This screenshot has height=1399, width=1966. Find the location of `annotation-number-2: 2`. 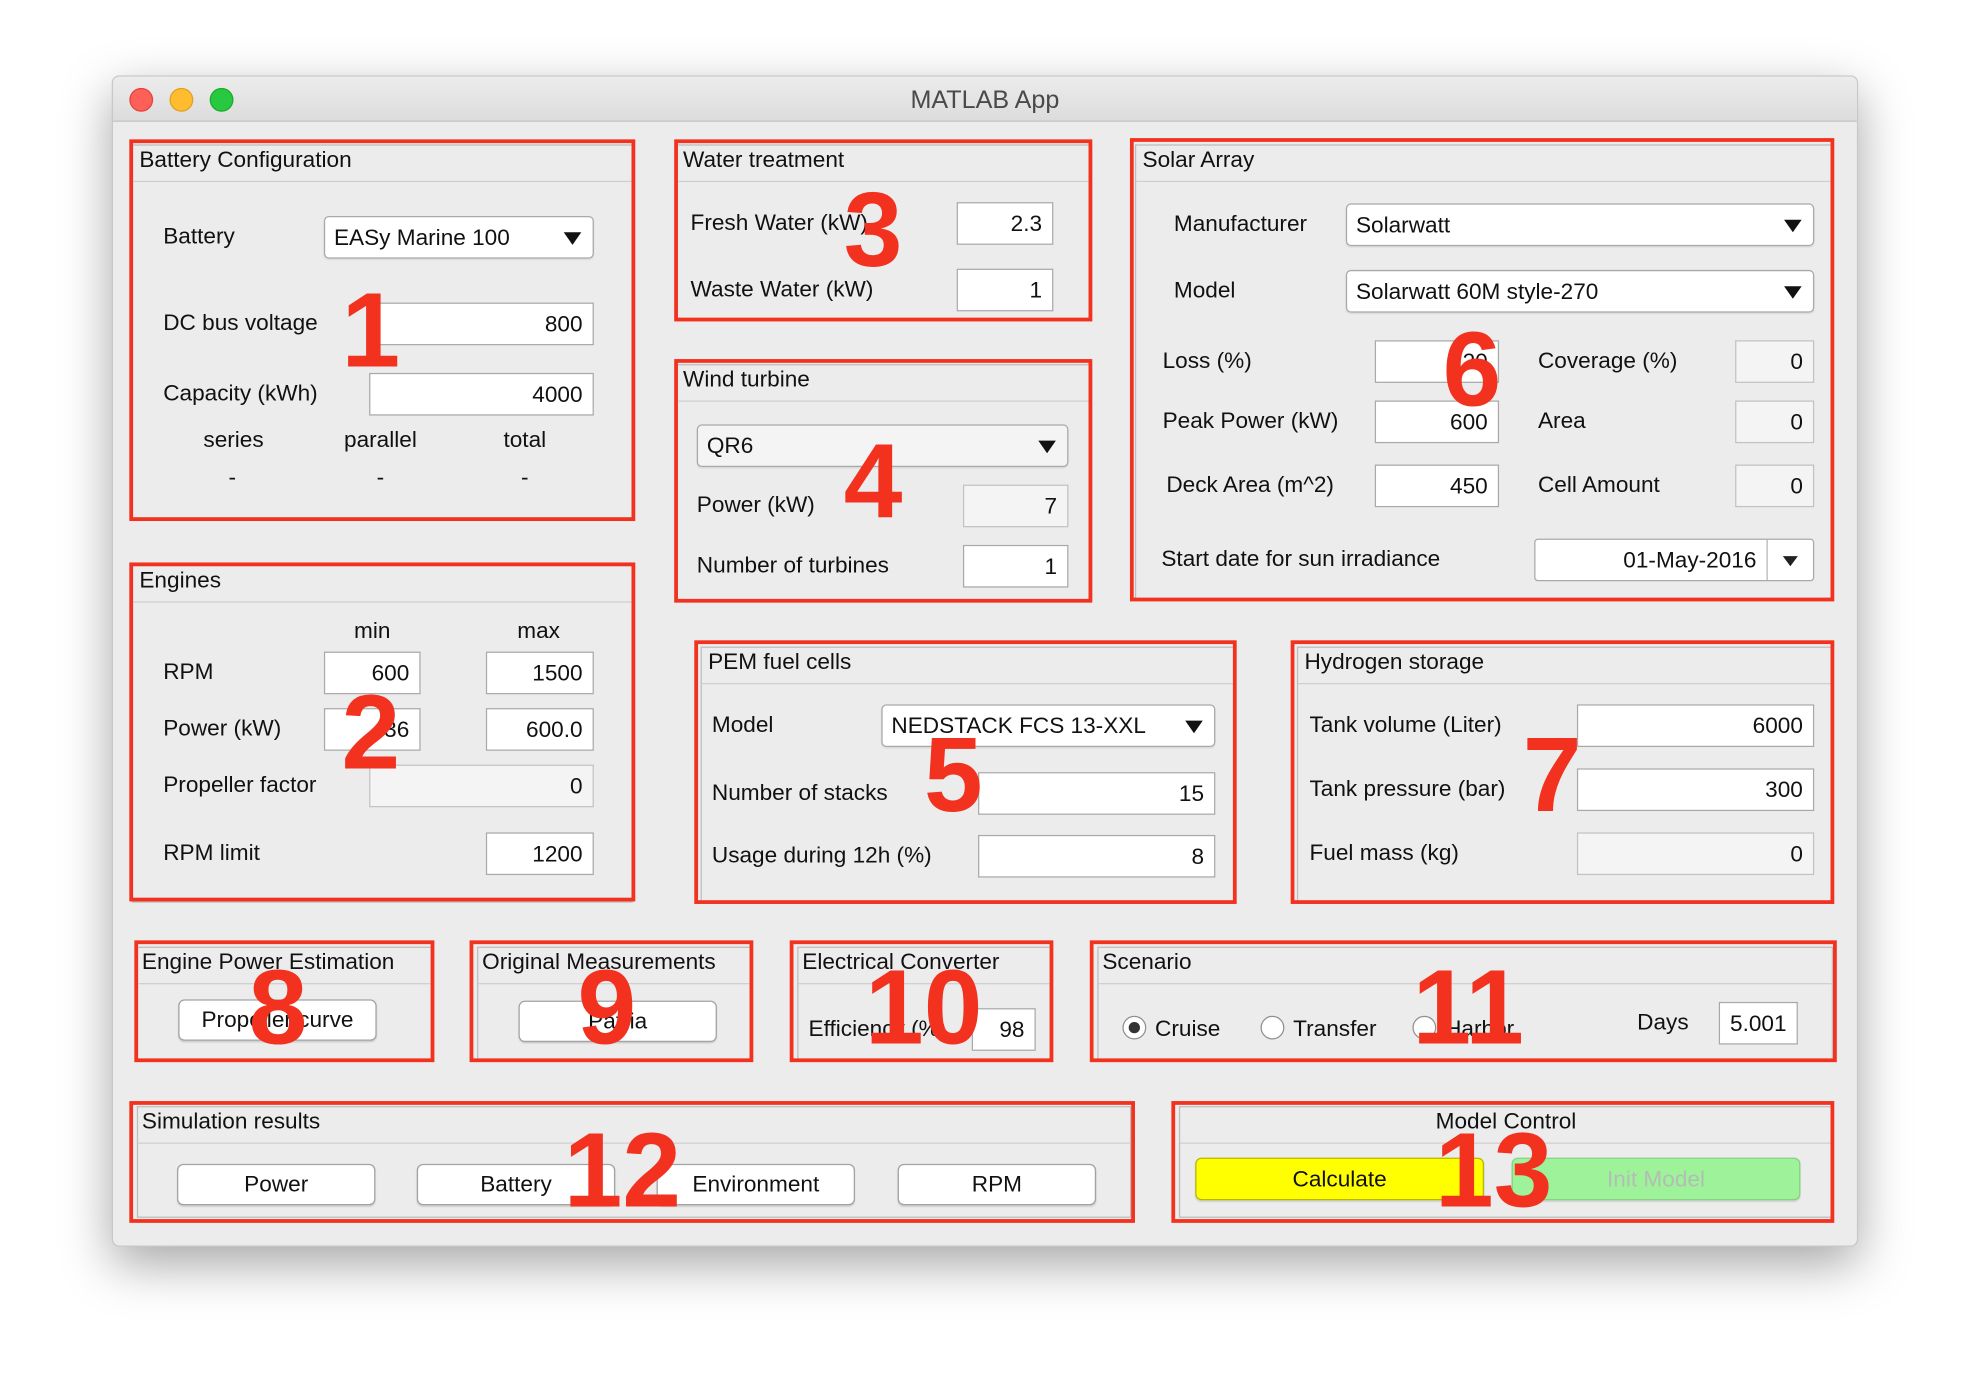

annotation-number-2: 2 is located at coordinates (371, 731).